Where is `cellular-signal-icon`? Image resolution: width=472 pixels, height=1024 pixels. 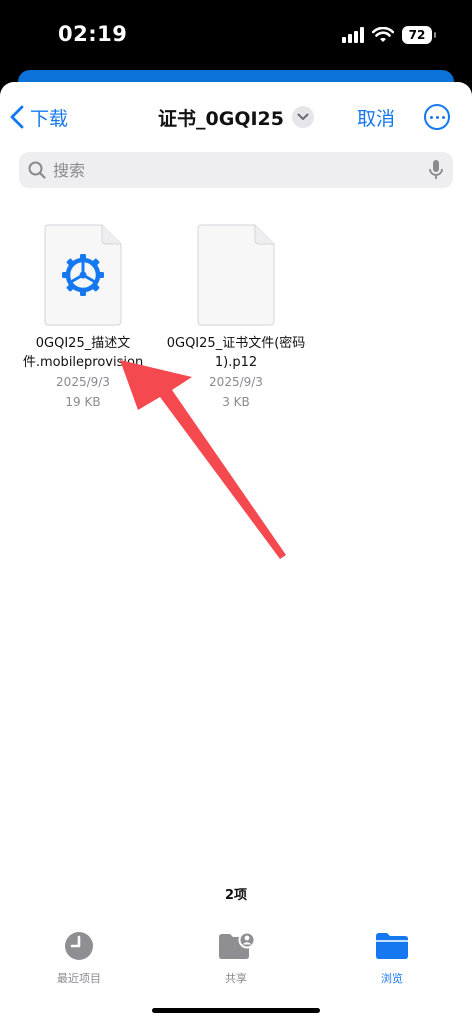
cellular-signal-icon is located at coordinates (353, 35).